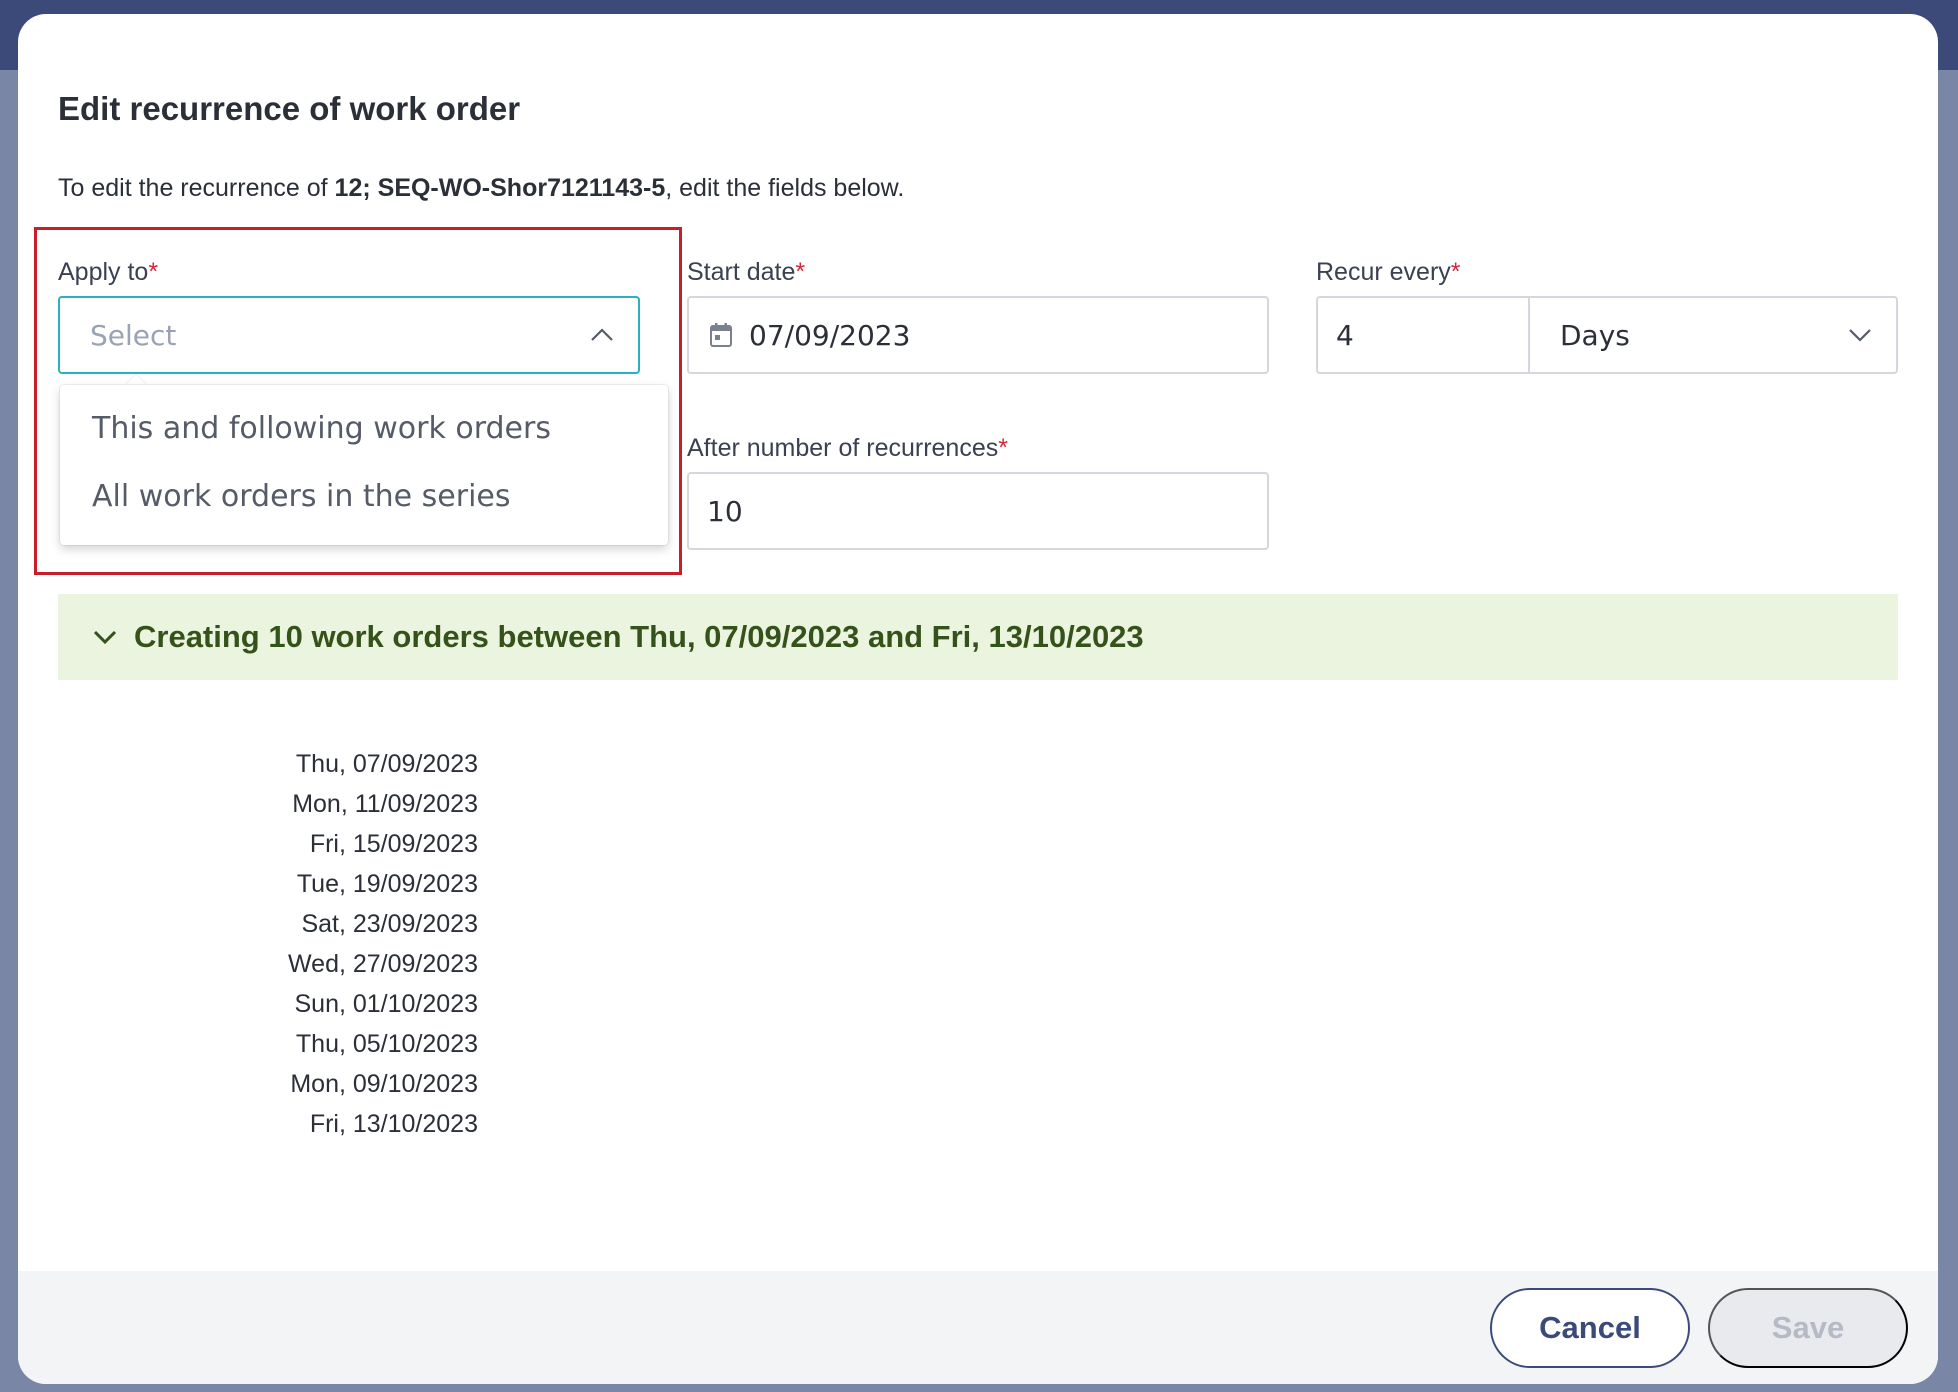 This screenshot has width=1958, height=1392. I want to click on intro-prefix: To edit the recurrence of, so click(196, 188).